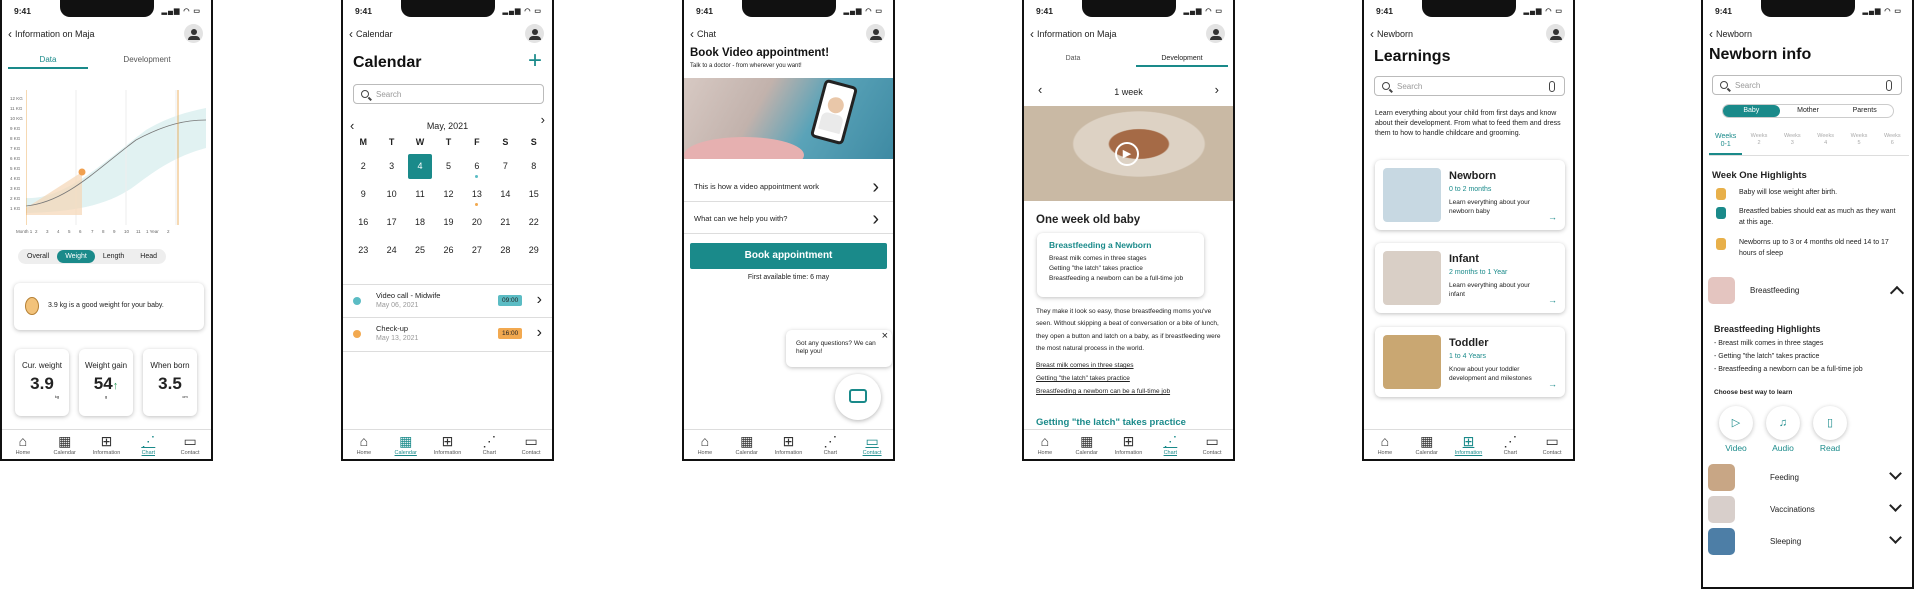  I want to click on play-icon: ▶, so click(1127, 154).